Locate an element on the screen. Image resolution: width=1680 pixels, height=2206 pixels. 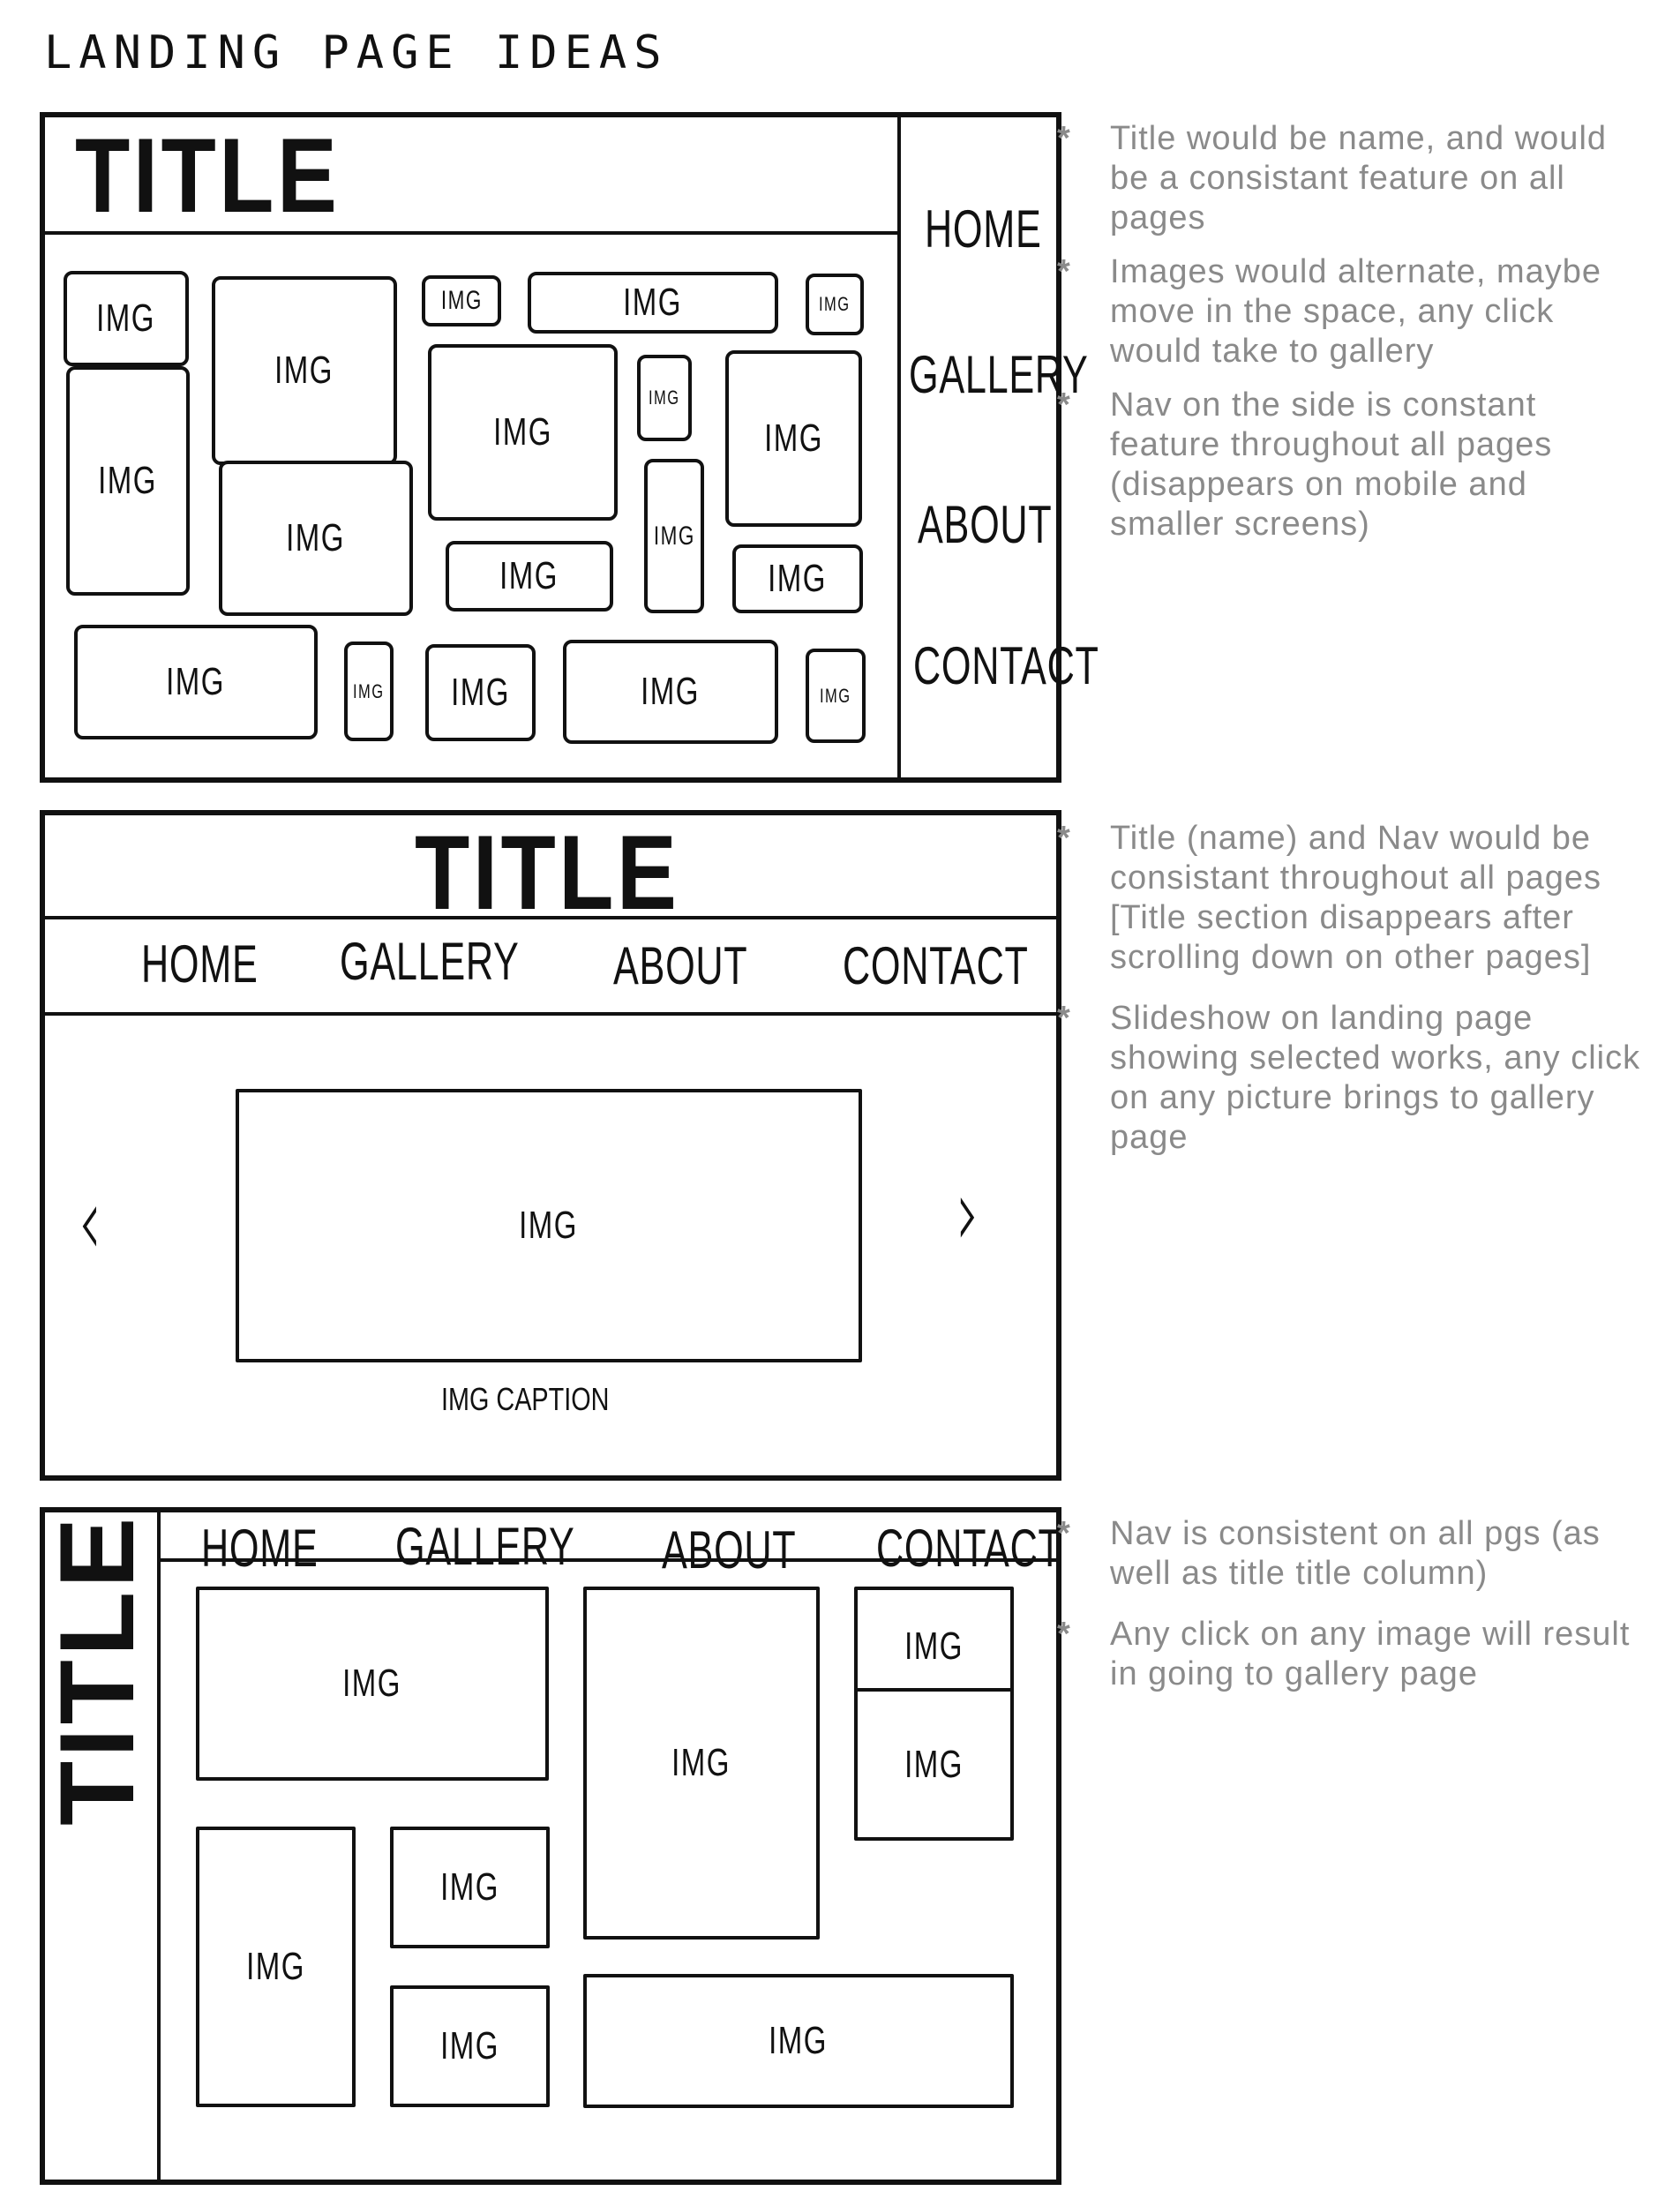
wireframe-2-nav-contact: CONTACT is located at coordinates (936, 965).